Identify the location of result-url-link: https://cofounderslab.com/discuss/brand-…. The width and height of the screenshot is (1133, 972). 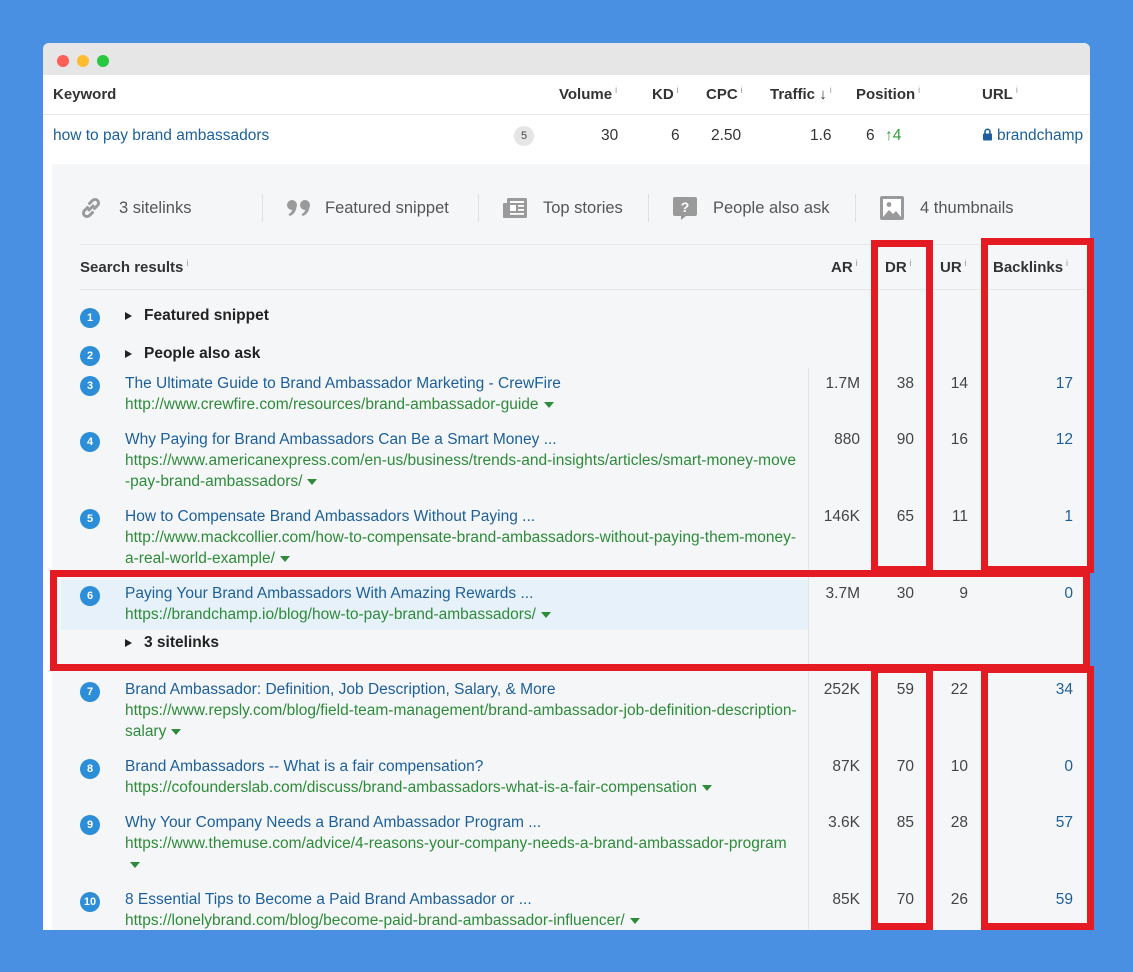
(462, 787).